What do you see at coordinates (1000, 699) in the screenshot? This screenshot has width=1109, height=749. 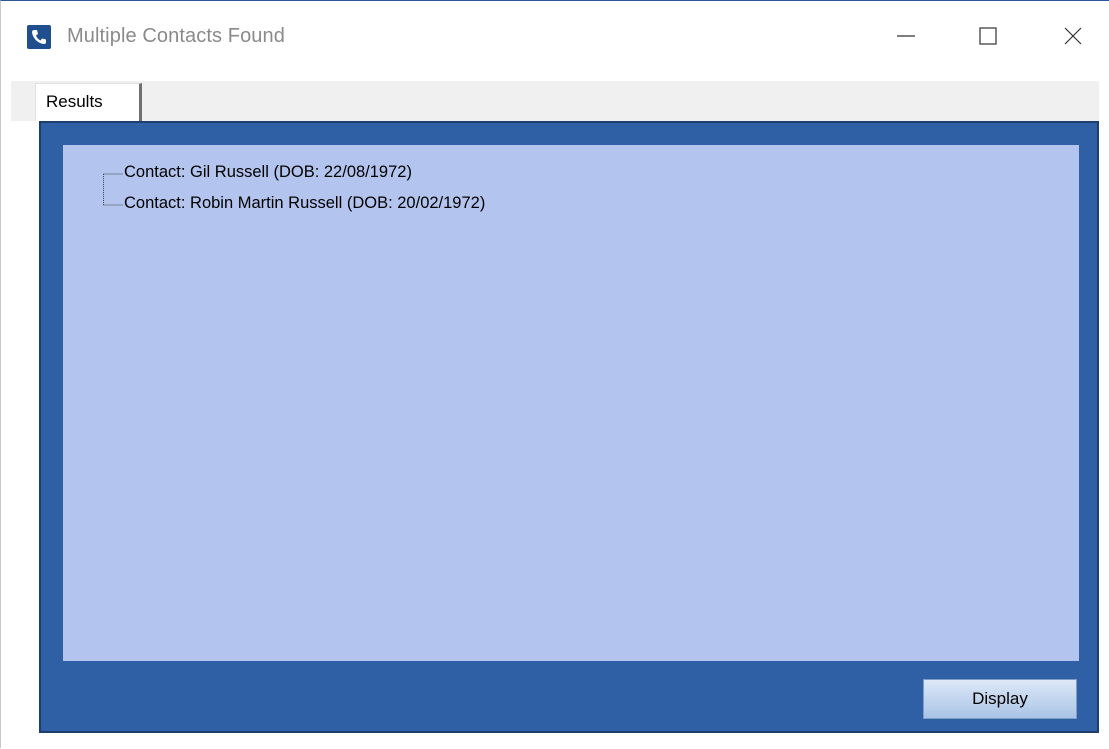 I see `display-button: Display` at bounding box center [1000, 699].